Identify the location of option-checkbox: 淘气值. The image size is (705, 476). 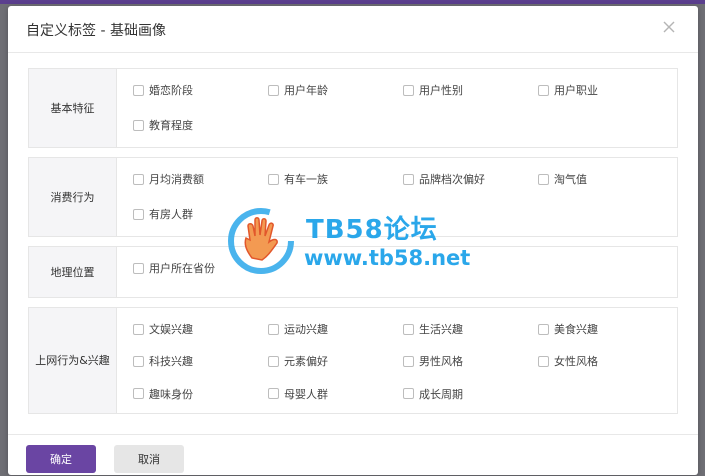
(605, 179).